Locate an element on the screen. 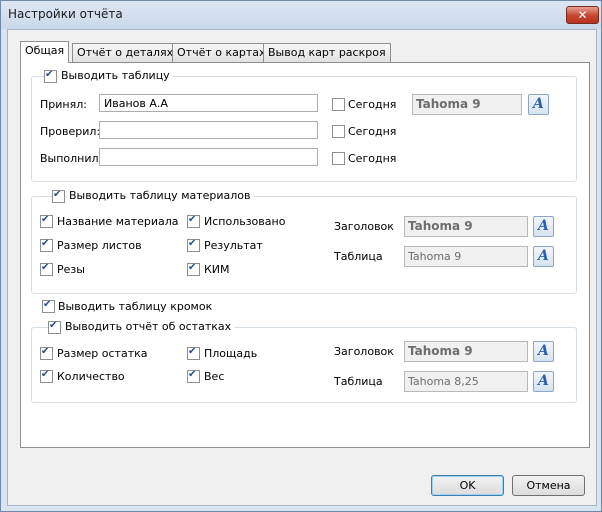  checked-by-today-checkbox is located at coordinates (338, 131).